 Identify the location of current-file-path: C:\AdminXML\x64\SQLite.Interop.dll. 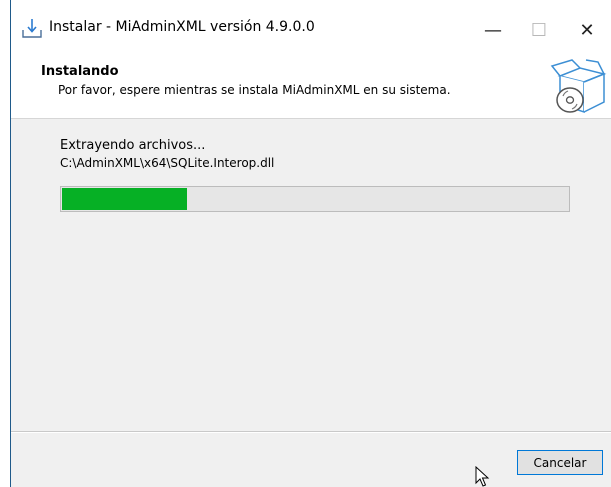
(167, 163).